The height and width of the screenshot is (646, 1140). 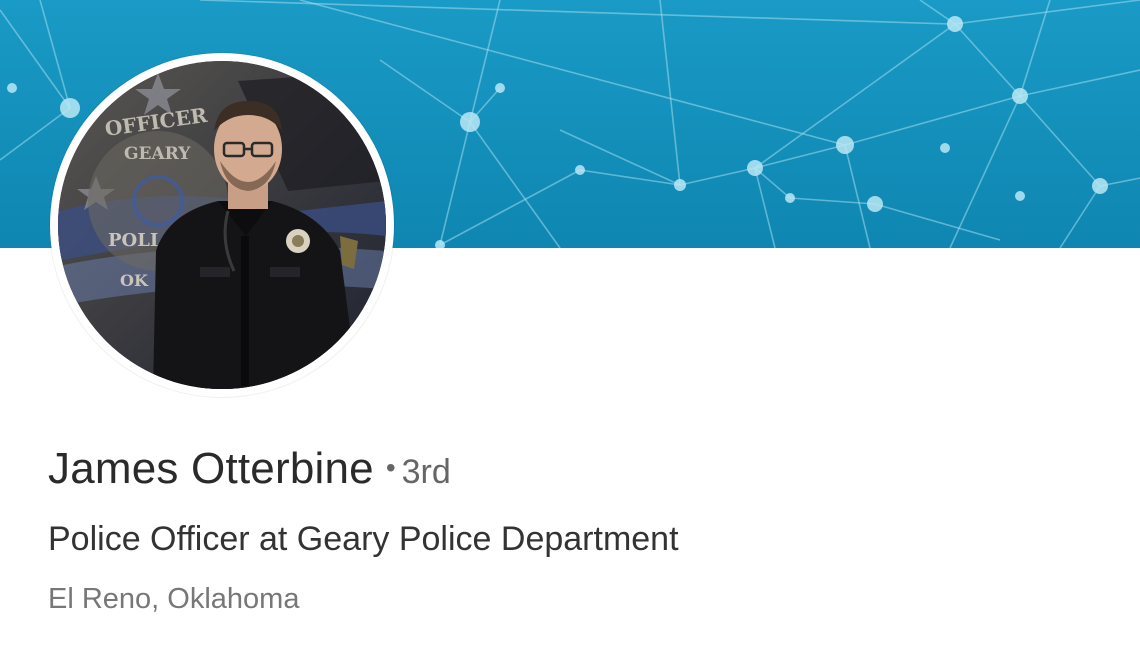 I want to click on connection-degree-badge: 3rd, so click(x=426, y=472).